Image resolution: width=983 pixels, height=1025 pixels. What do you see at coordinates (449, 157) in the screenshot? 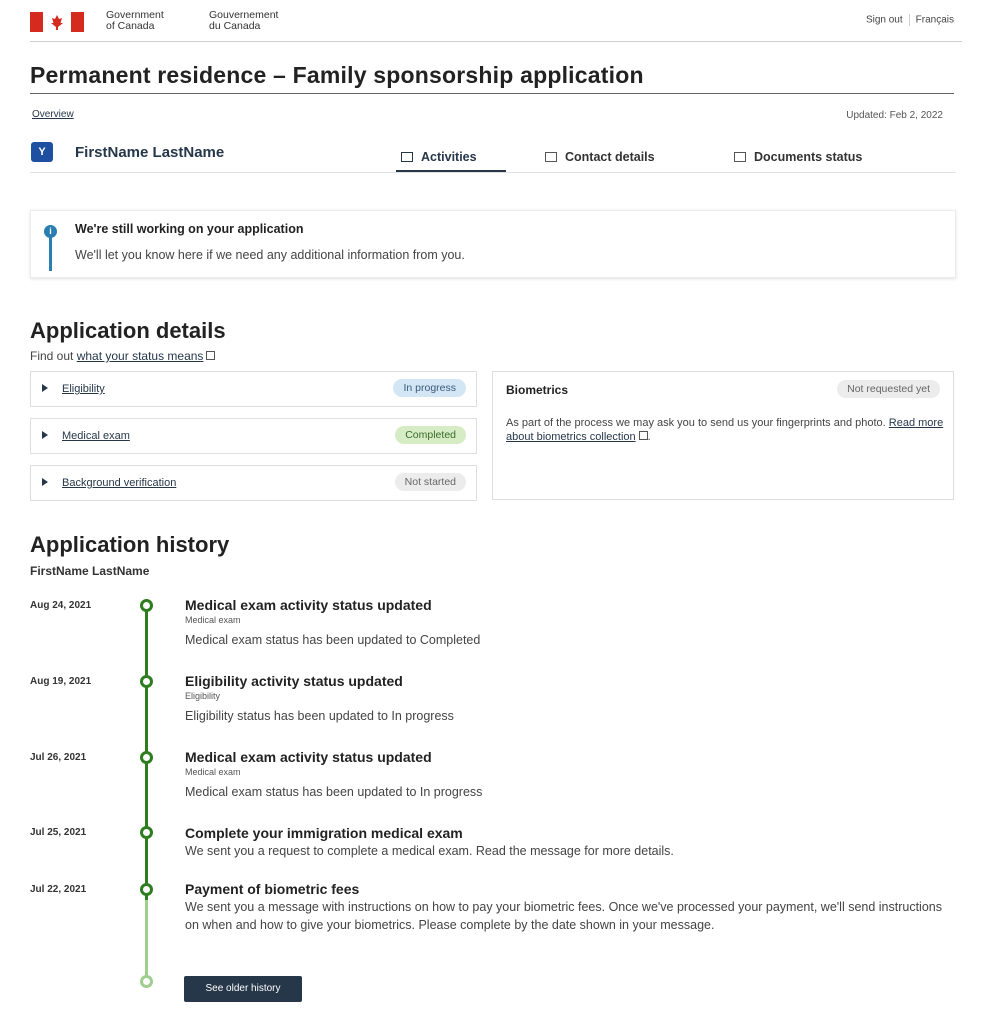
I see `tab-activities-label: Activities` at bounding box center [449, 157].